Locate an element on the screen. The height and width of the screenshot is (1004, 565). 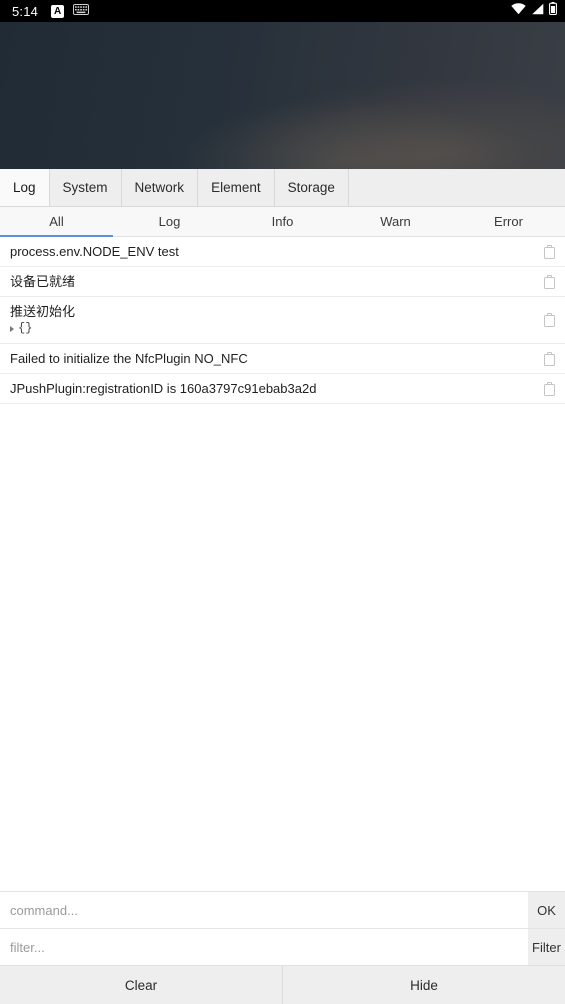
log-message: 设备已就绪 is located at coordinates (43, 281).